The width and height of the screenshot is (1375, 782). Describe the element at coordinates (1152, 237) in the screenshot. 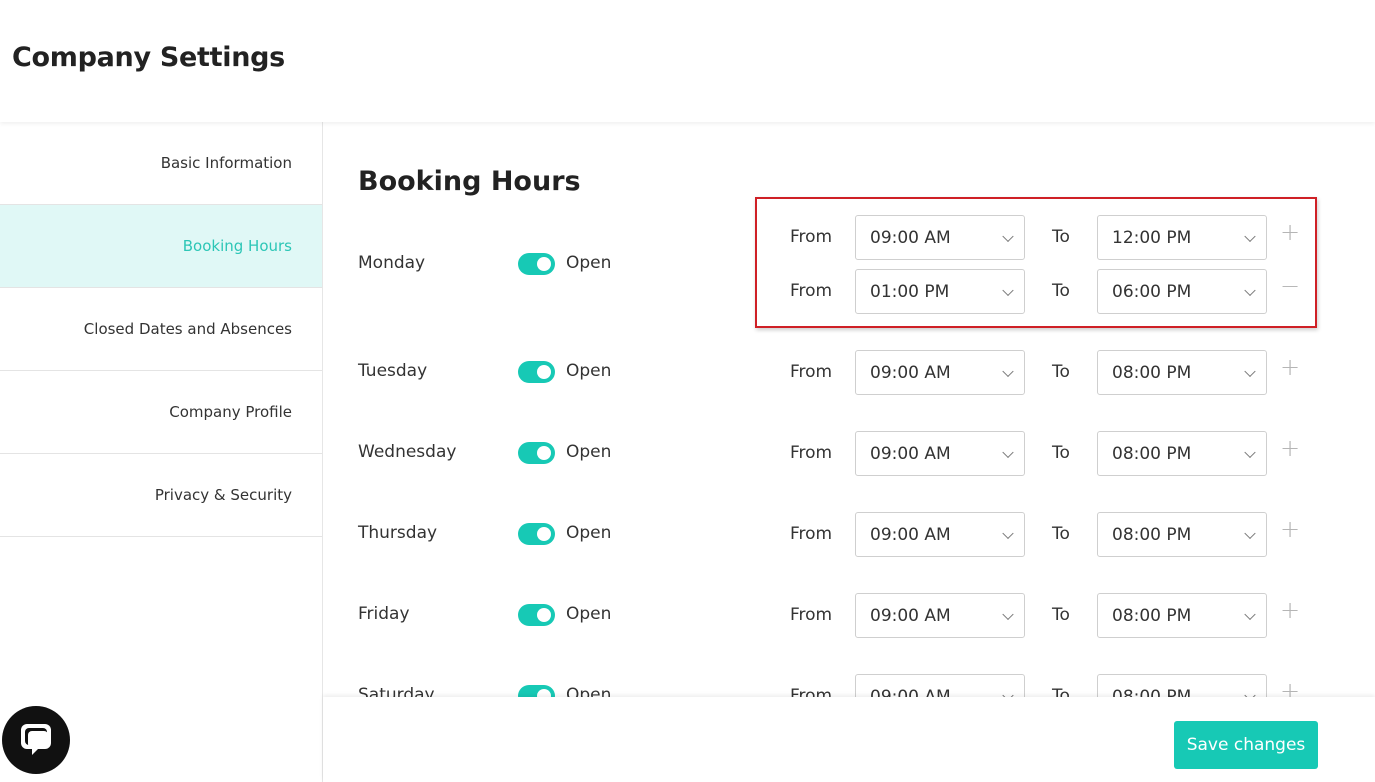

I see `select-value: 12:00 PM` at that location.